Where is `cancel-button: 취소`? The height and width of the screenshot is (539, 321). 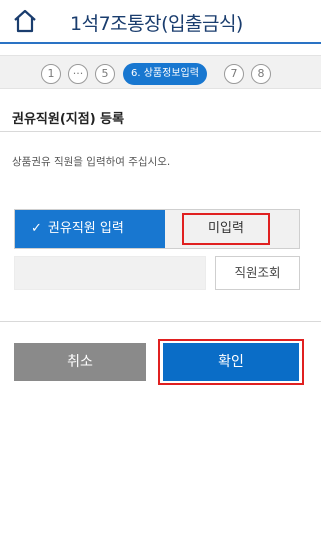 cancel-button: 취소 is located at coordinates (80, 362).